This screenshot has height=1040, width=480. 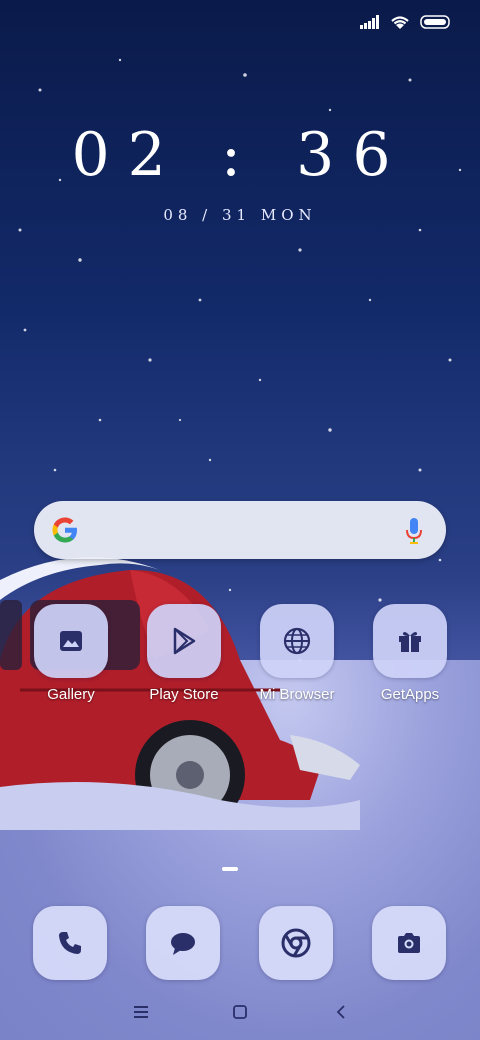 I want to click on navigation-bar, so click(x=240, y=1012).